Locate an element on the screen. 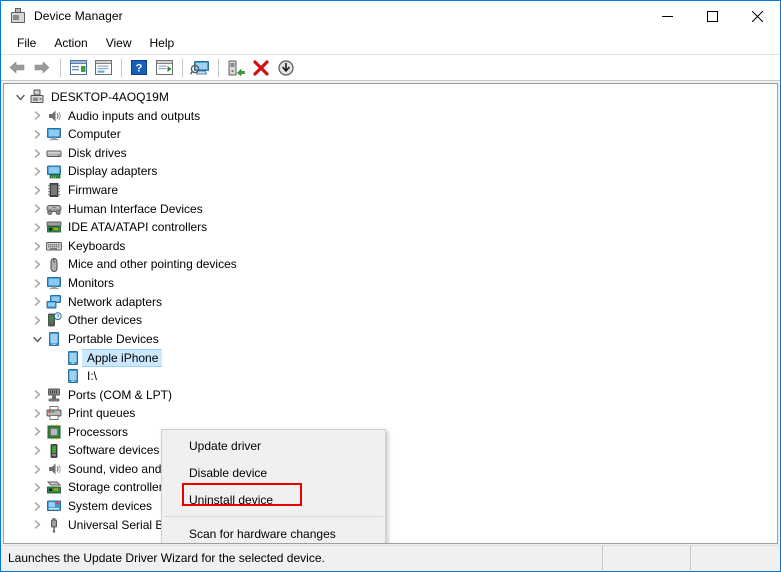 The image size is (781, 572). tree-node-usb-controllers: Universal Serial Bus controllers is located at coordinates (390, 525).